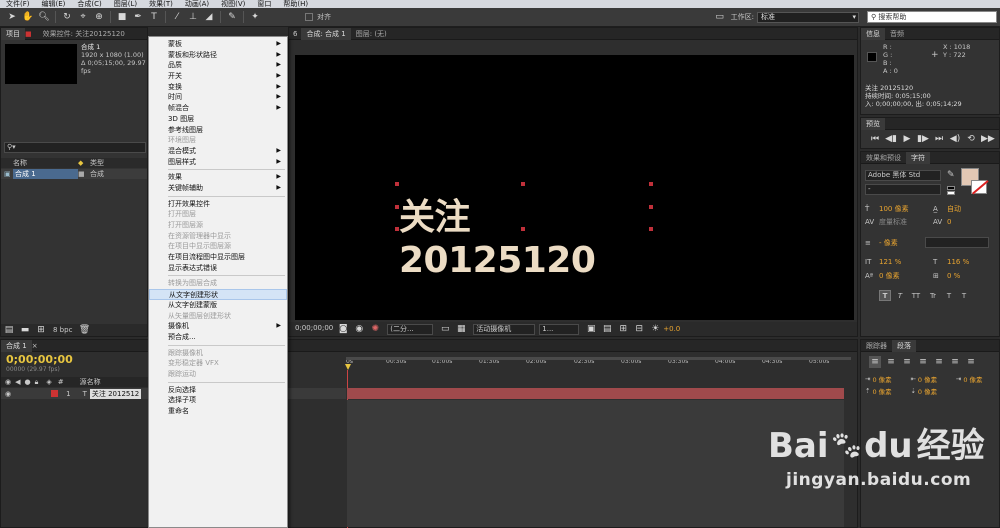 The image size is (1000, 528). Describe the element at coordinates (939, 139) in the screenshot. I see `last-frame-icon: ⏭` at that location.